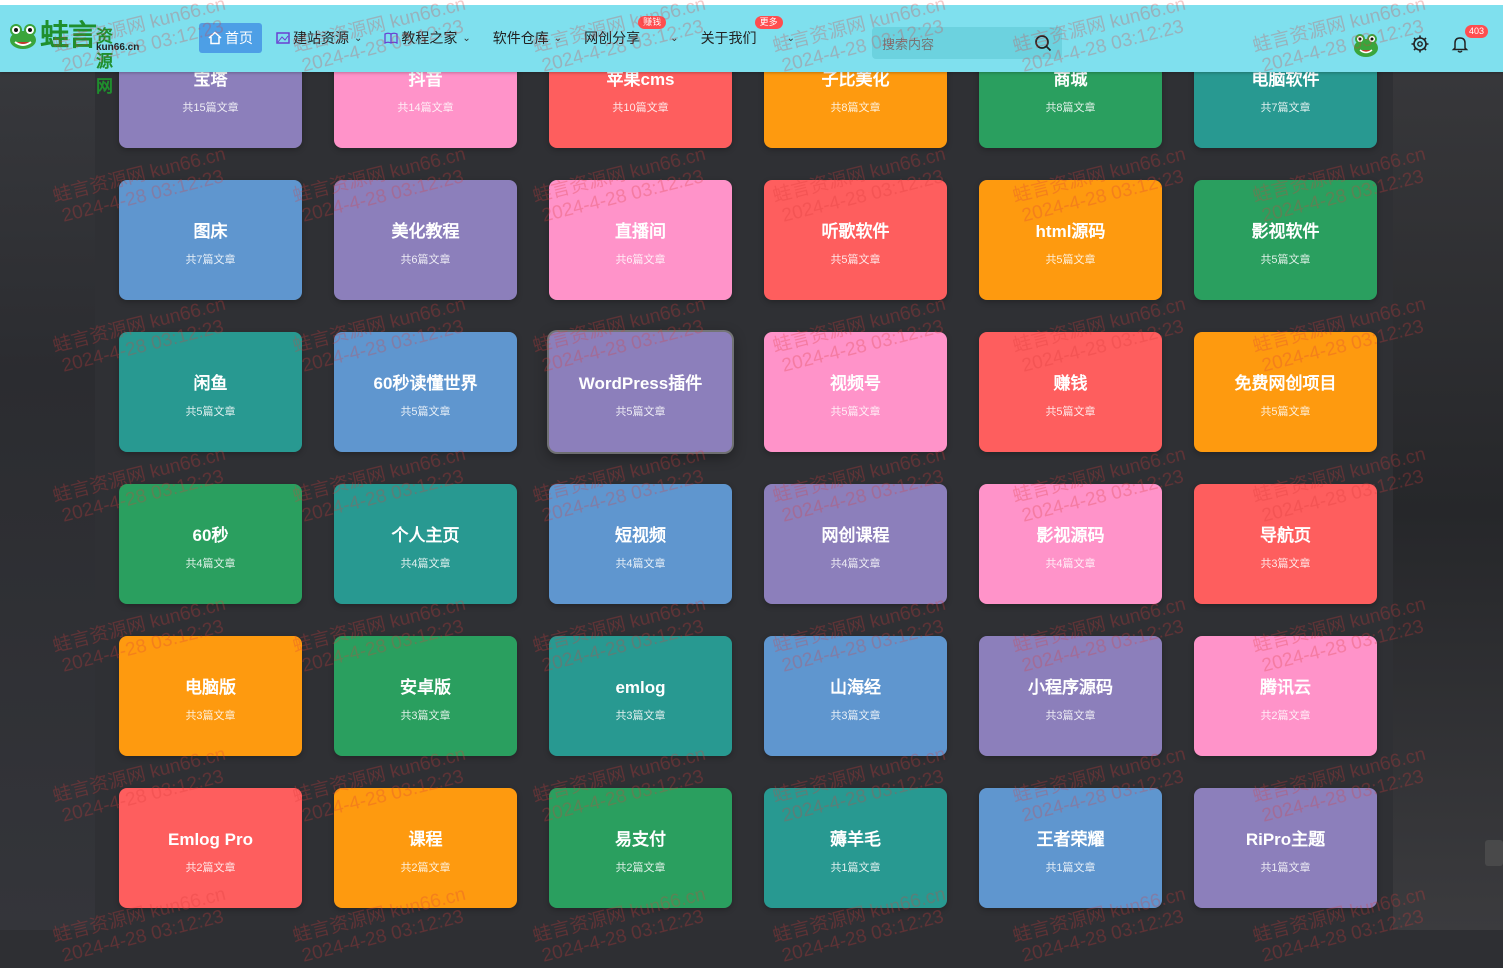 Image resolution: width=1503 pixels, height=968 pixels. Describe the element at coordinates (640, 240) in the screenshot. I see `category-card: 直播间 共6篇文章` at that location.